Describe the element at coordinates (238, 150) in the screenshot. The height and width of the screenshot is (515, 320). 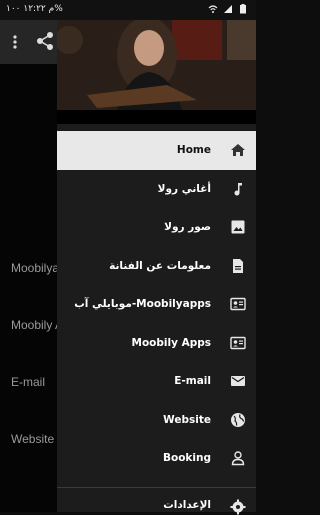
I see `home-icon` at that location.